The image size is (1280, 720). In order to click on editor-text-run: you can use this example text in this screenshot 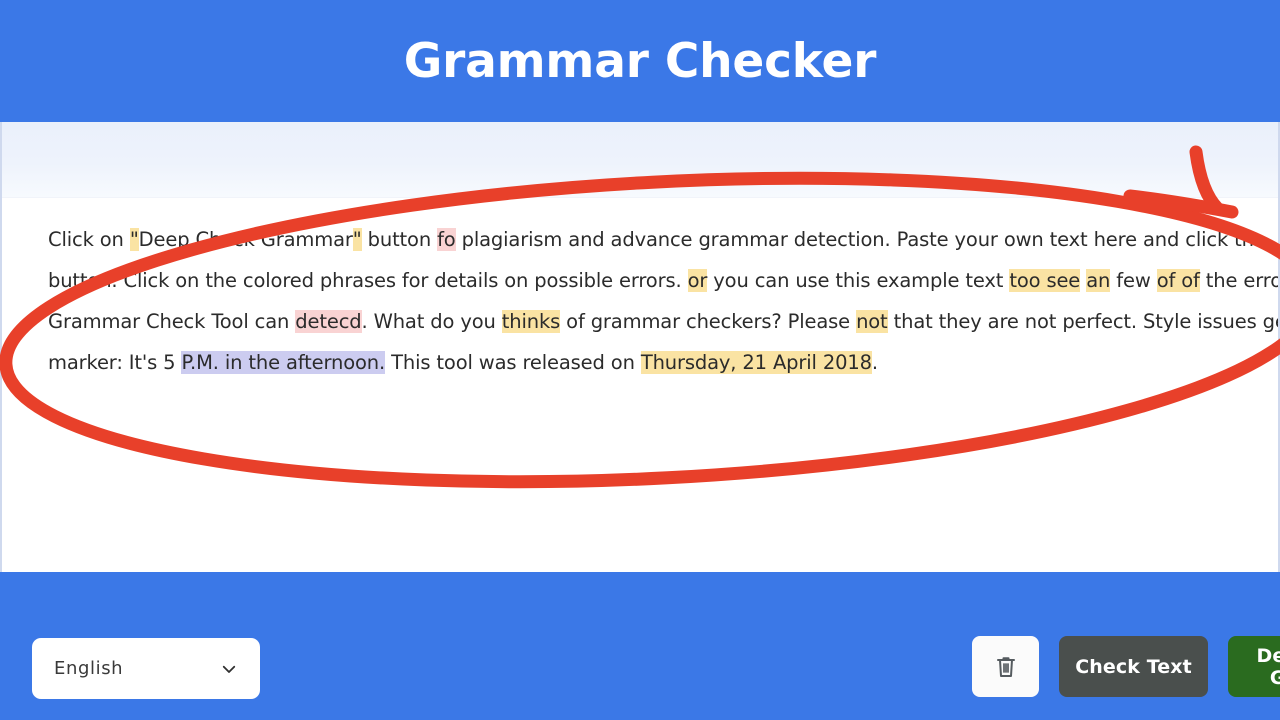, I will do `click(858, 280)`.